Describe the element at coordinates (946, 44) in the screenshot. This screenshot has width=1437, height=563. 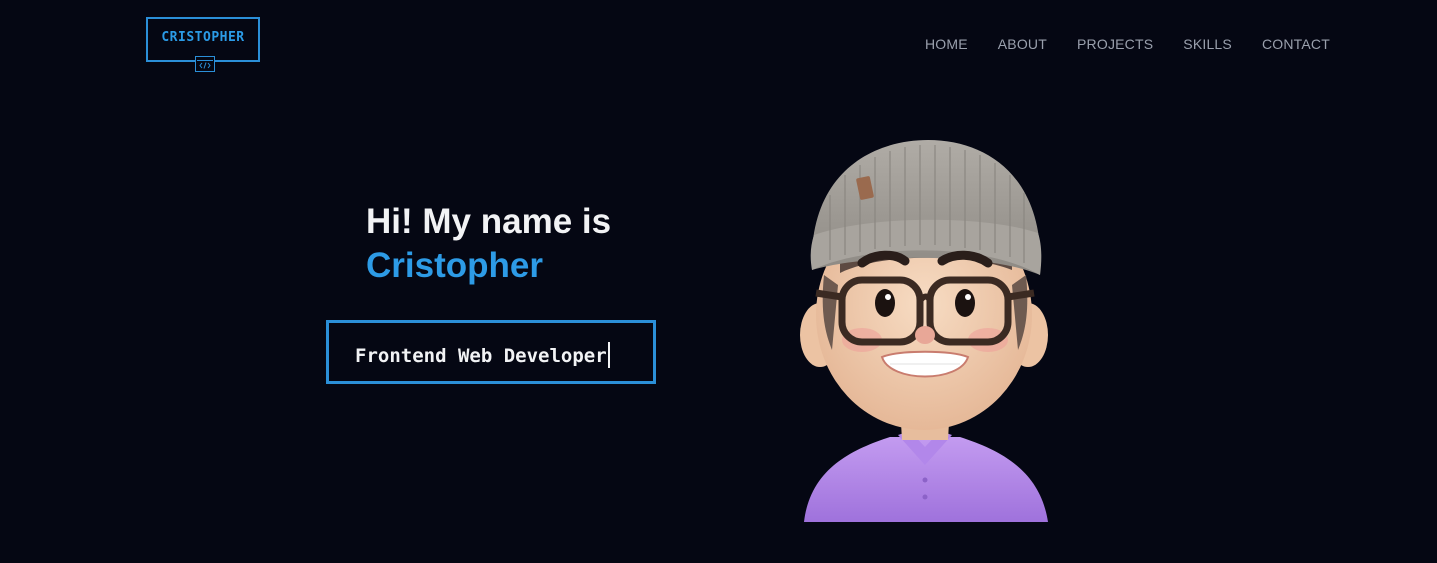
I see `nav-home: HOME` at that location.